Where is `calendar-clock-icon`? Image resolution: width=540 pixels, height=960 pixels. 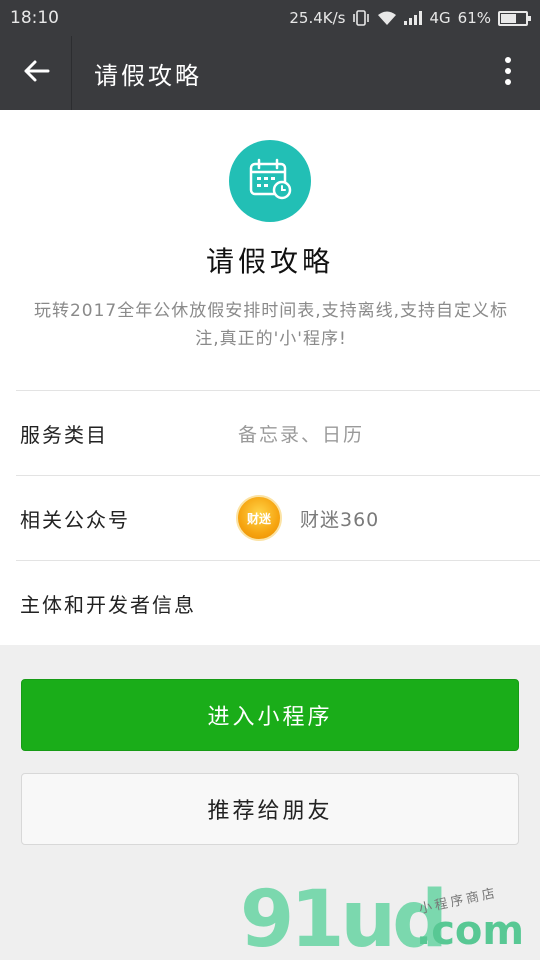 calendar-clock-icon is located at coordinates (270, 181).